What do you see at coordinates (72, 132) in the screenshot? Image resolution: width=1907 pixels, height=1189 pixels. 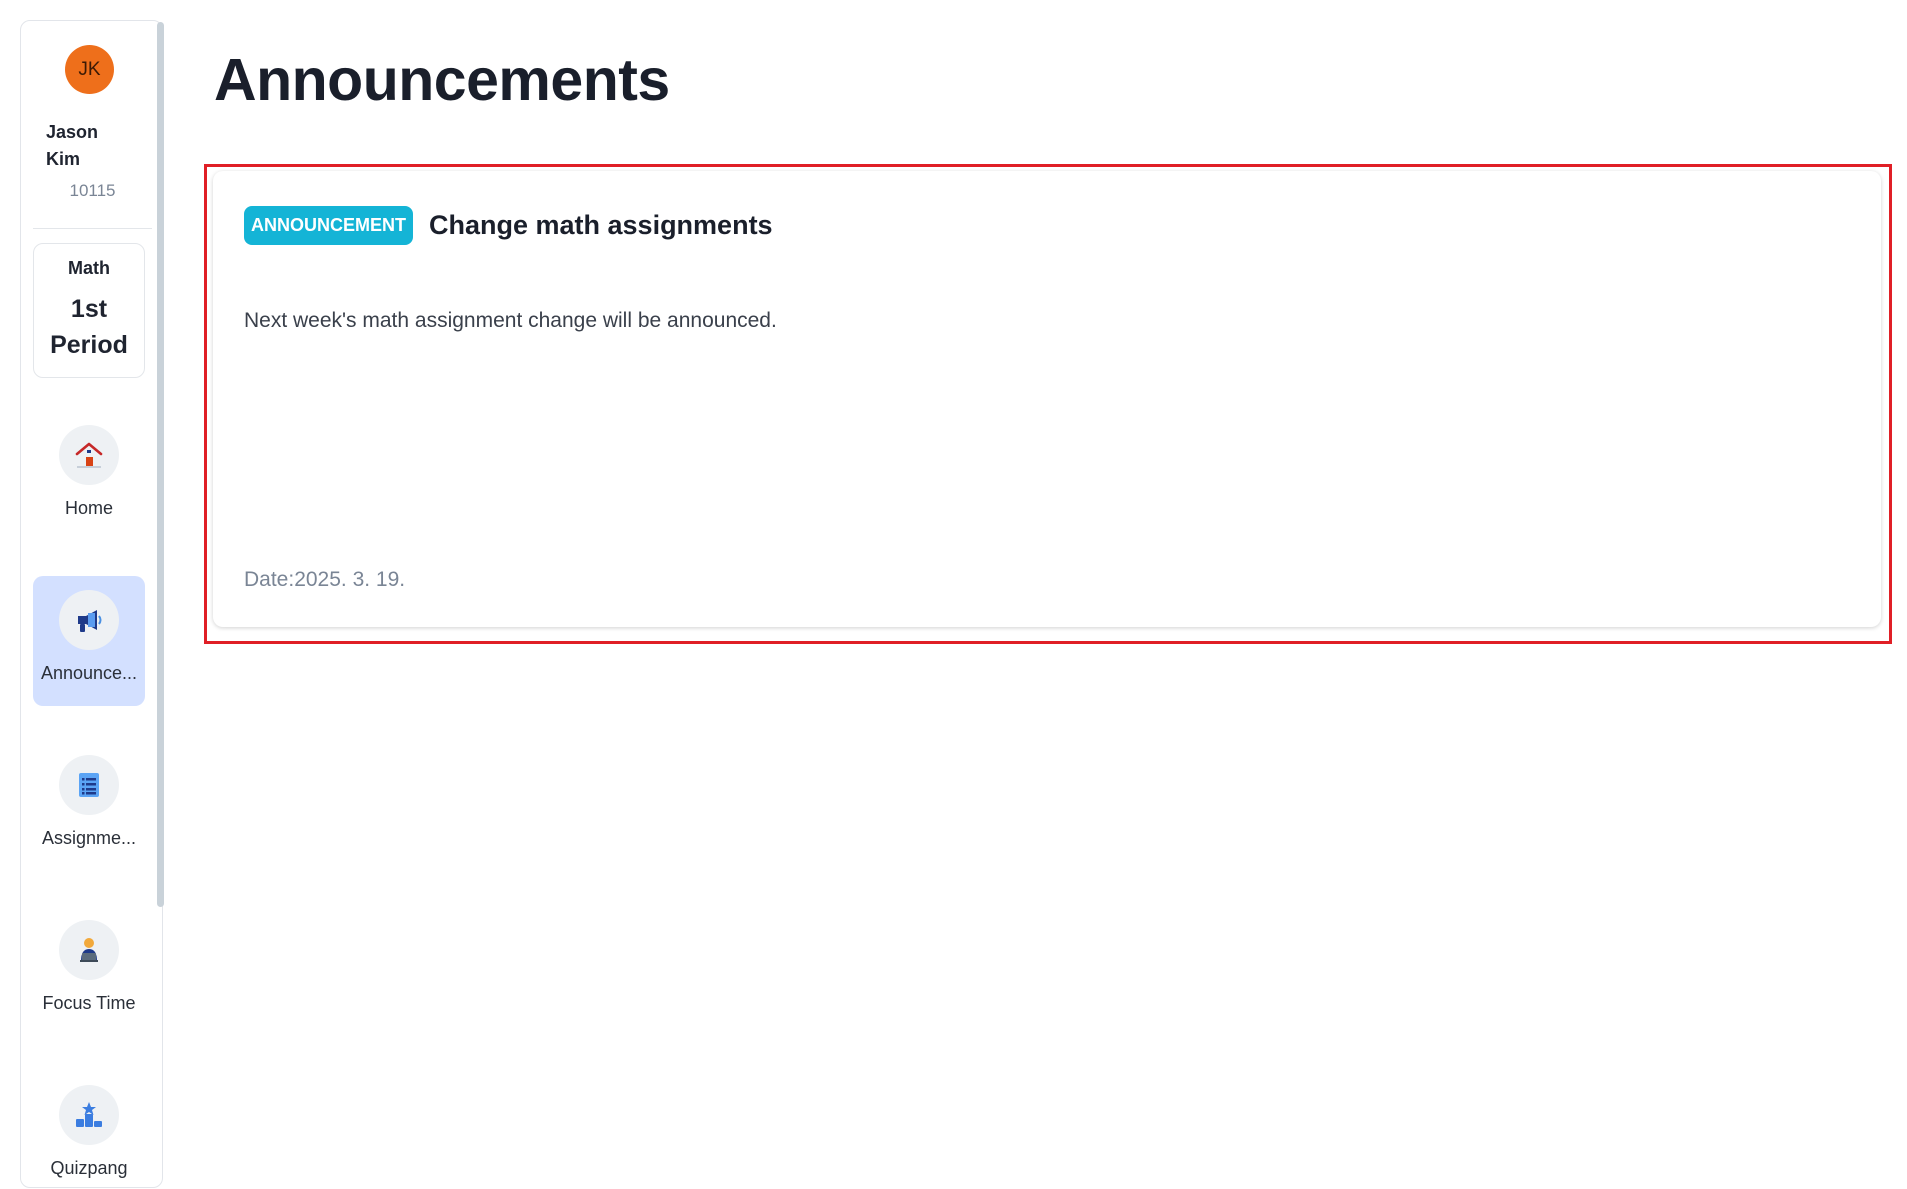 I see `user-first-name: Jason` at bounding box center [72, 132].